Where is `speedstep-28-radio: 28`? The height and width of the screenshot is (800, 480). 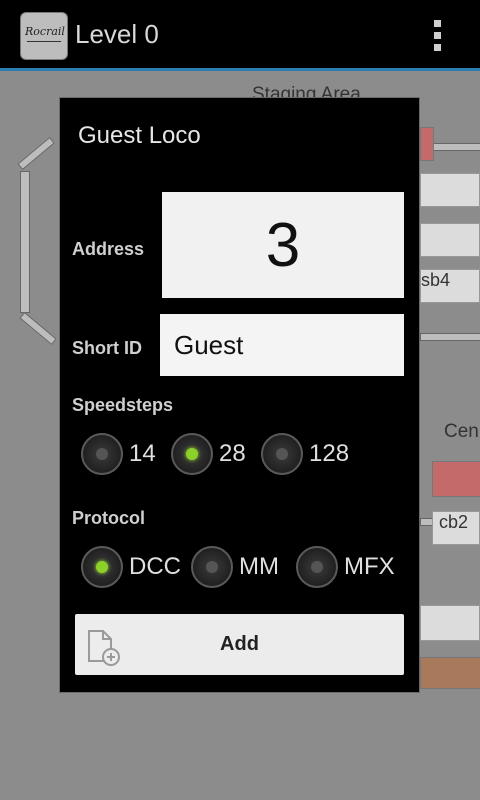 speedstep-28-radio: 28 is located at coordinates (208, 454).